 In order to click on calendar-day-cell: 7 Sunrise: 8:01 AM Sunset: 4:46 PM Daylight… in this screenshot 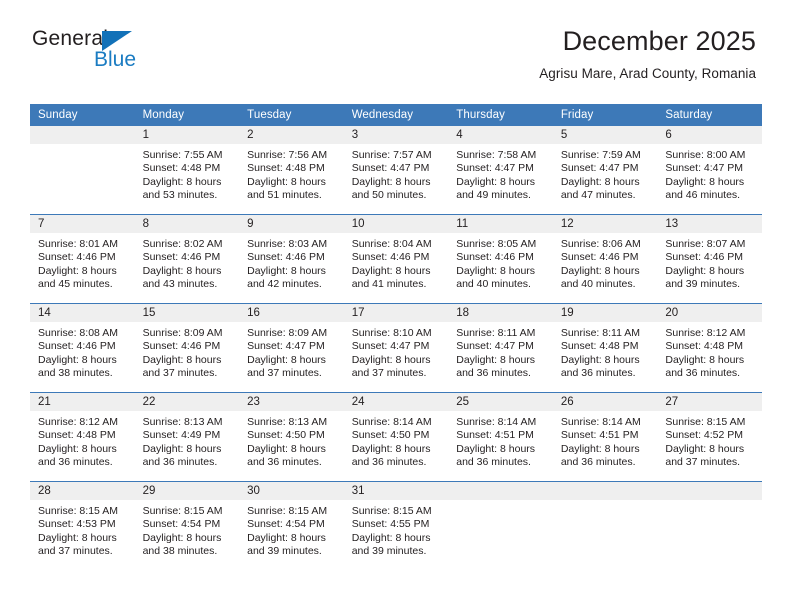, I will do `click(82, 259)`.